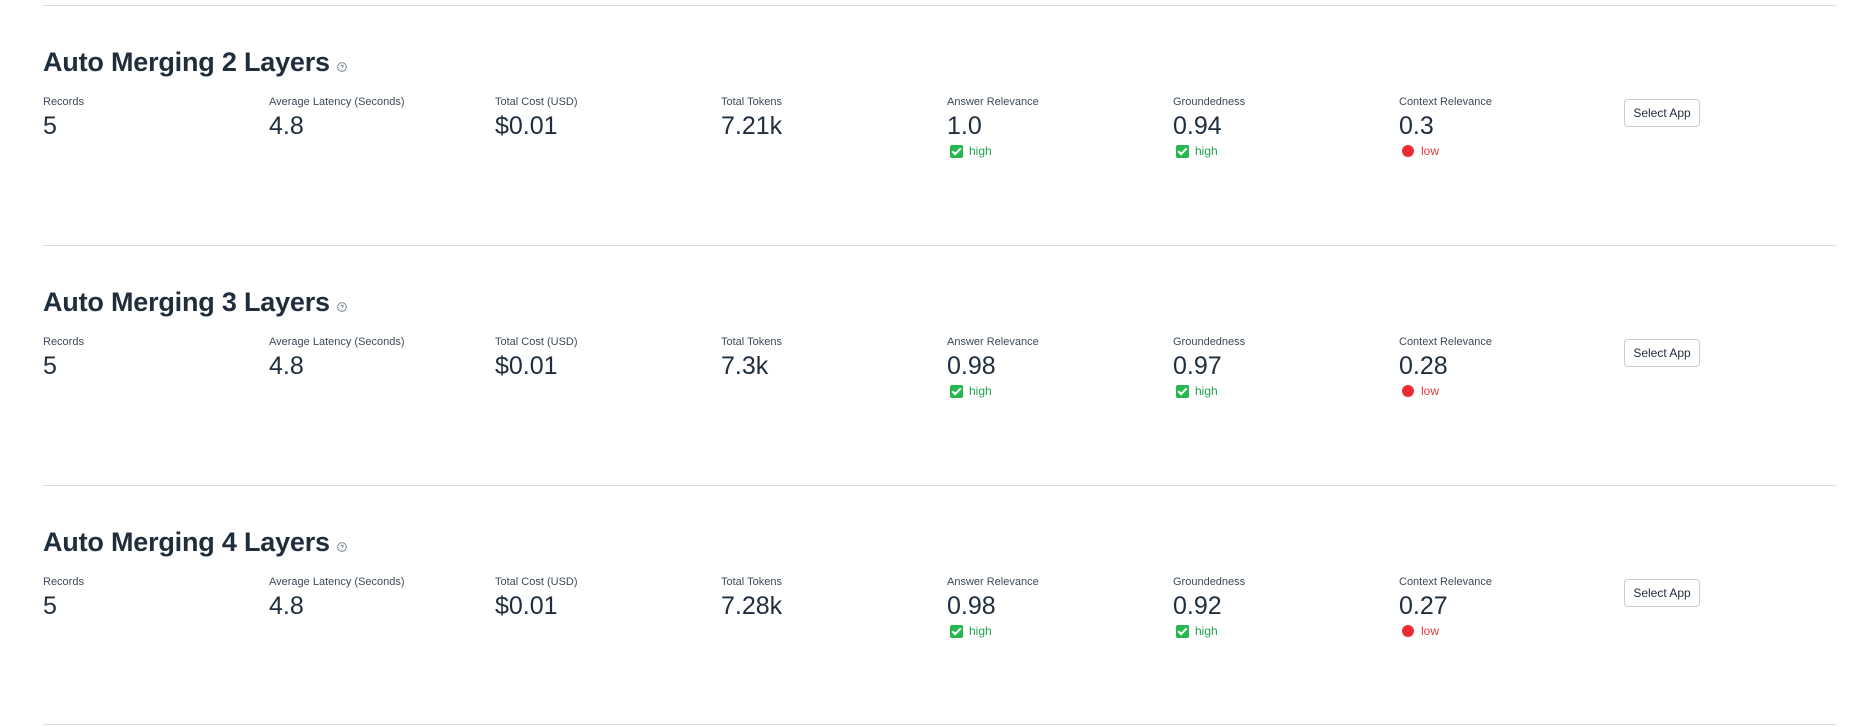 Image resolution: width=1854 pixels, height=727 pixels. What do you see at coordinates (831, 358) in the screenshot?
I see `metric: Total Tokens 7.3k` at bounding box center [831, 358].